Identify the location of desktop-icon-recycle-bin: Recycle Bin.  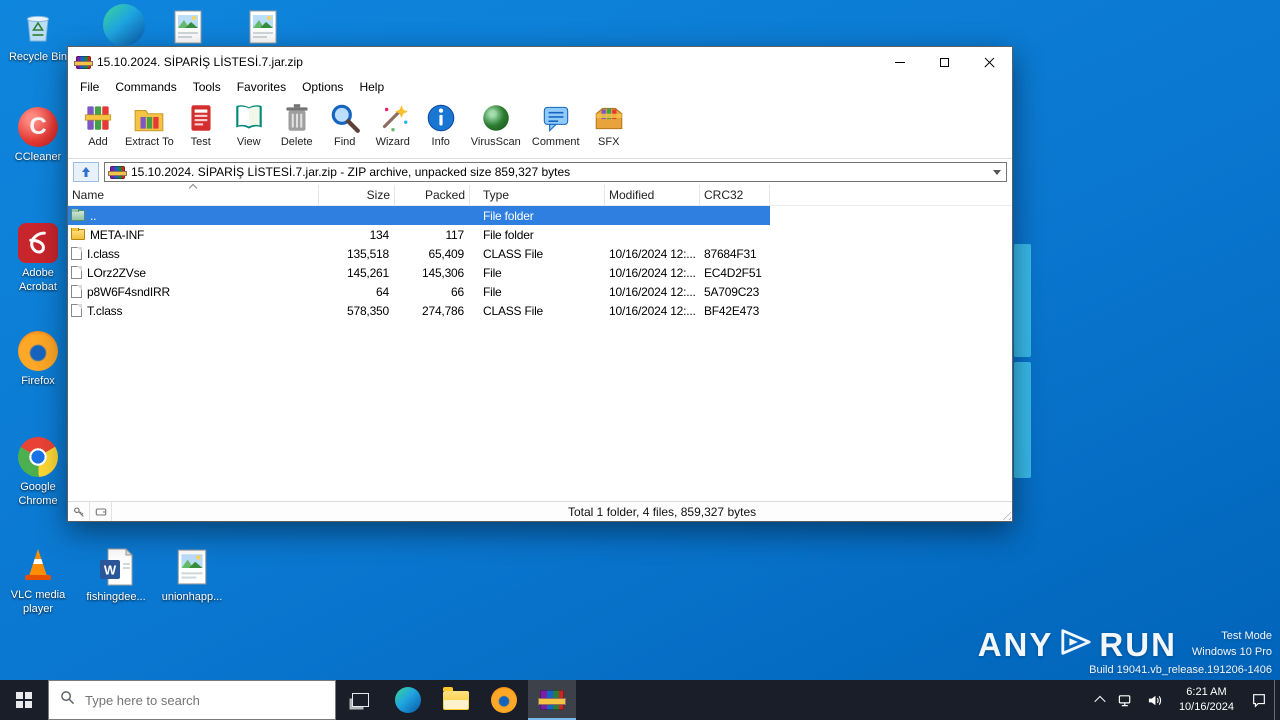
(38, 35).